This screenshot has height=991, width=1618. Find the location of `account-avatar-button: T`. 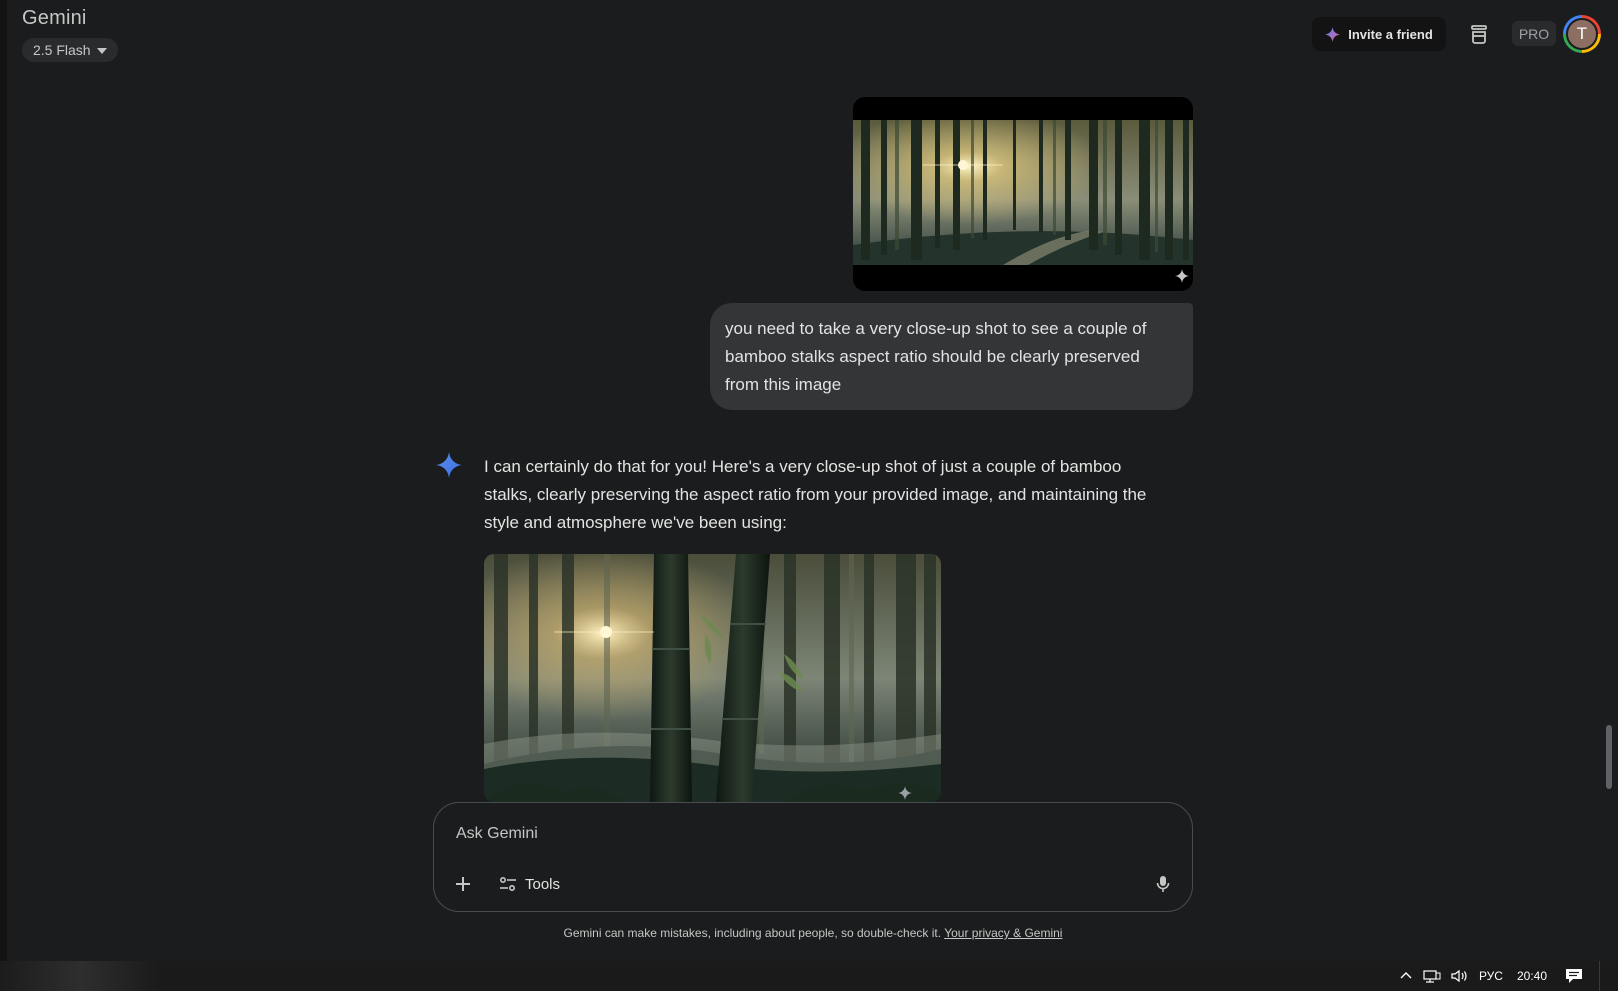

account-avatar-button: T is located at coordinates (1582, 34).